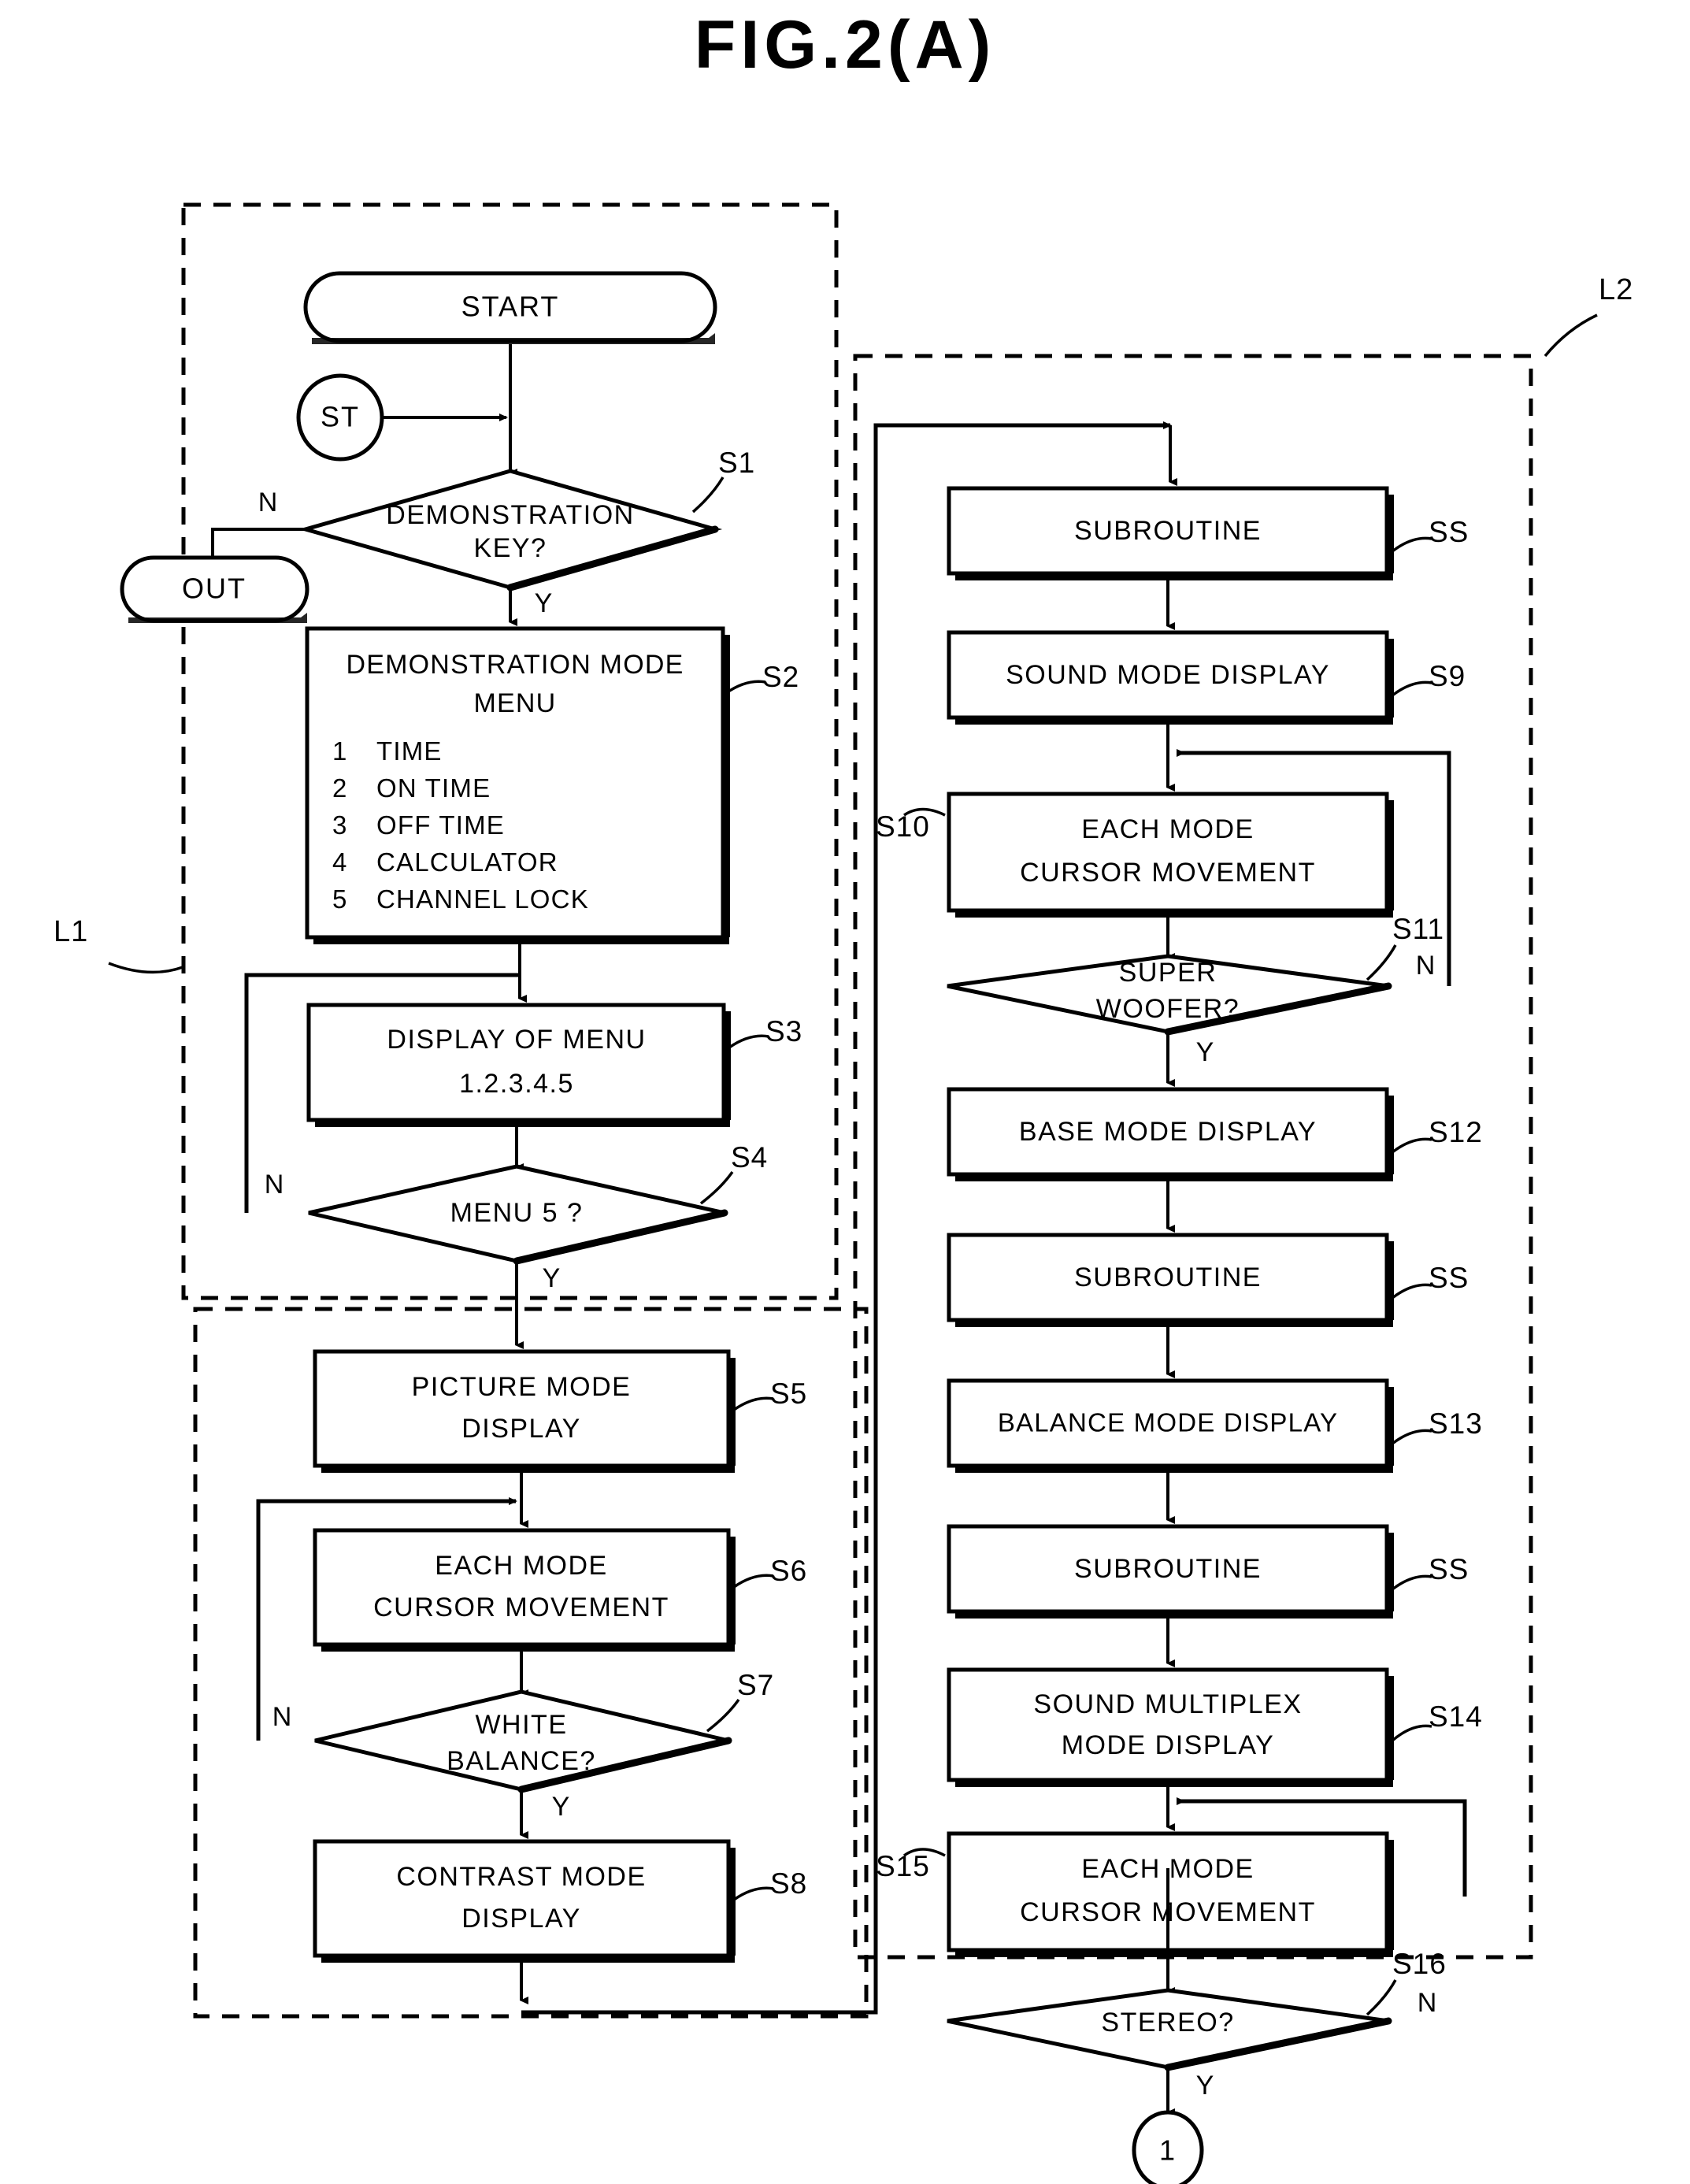 This screenshot has height=2184, width=1690. I want to click on step-tag-ss2-text: SS, so click(1449, 1278).